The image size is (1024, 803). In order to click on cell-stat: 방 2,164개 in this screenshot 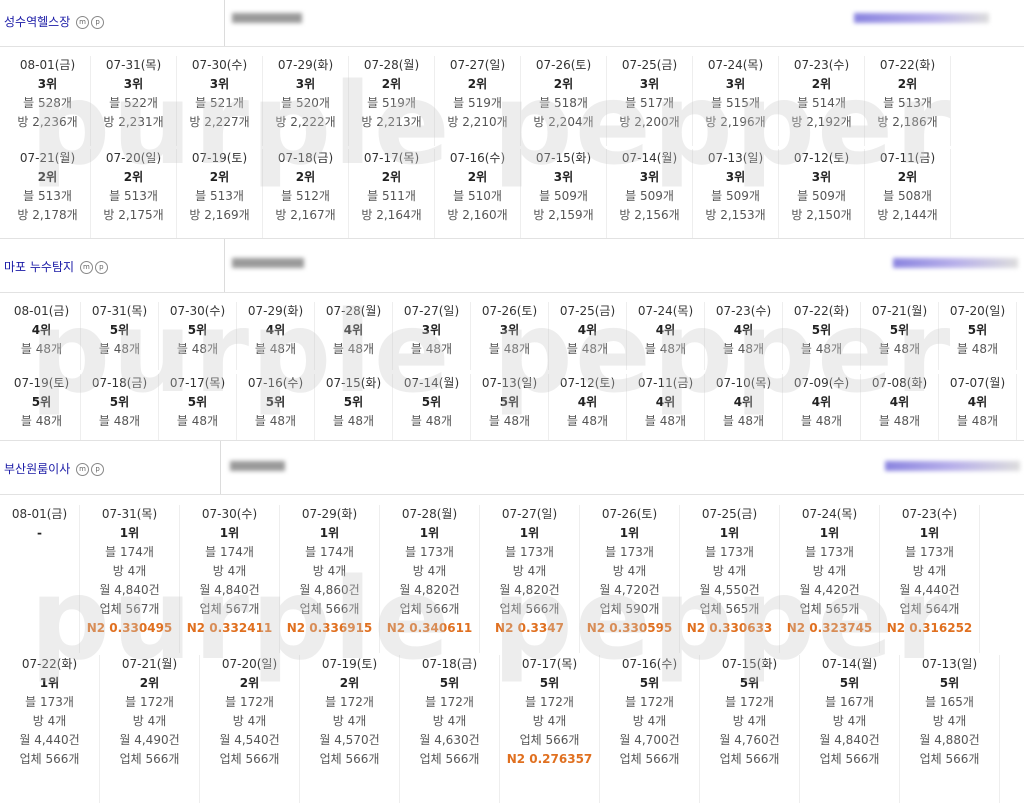, I will do `click(391, 215)`.